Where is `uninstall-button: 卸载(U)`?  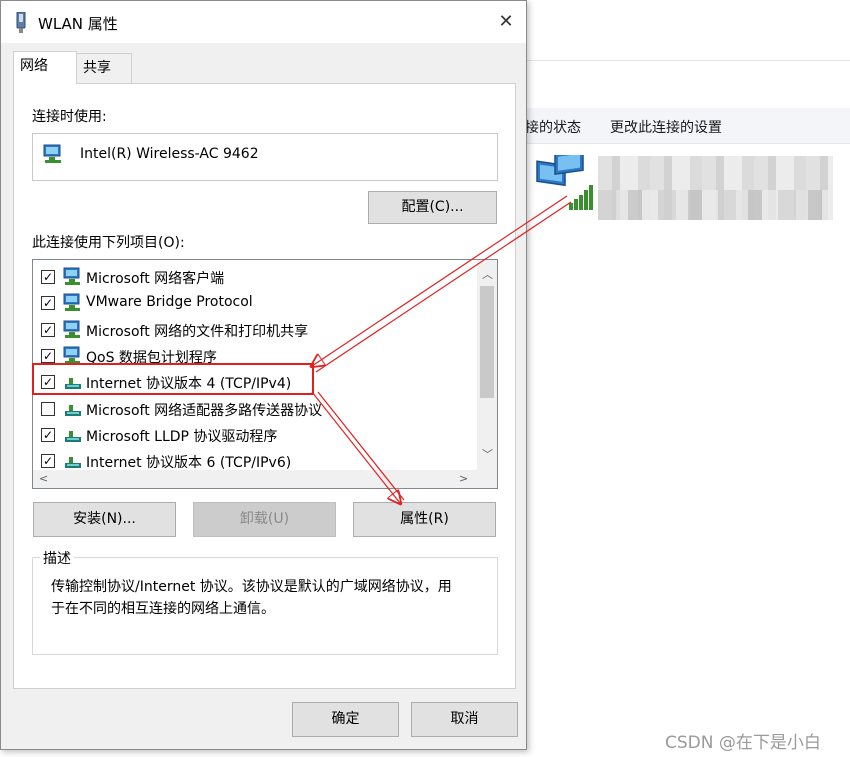 uninstall-button: 卸载(U) is located at coordinates (264, 519).